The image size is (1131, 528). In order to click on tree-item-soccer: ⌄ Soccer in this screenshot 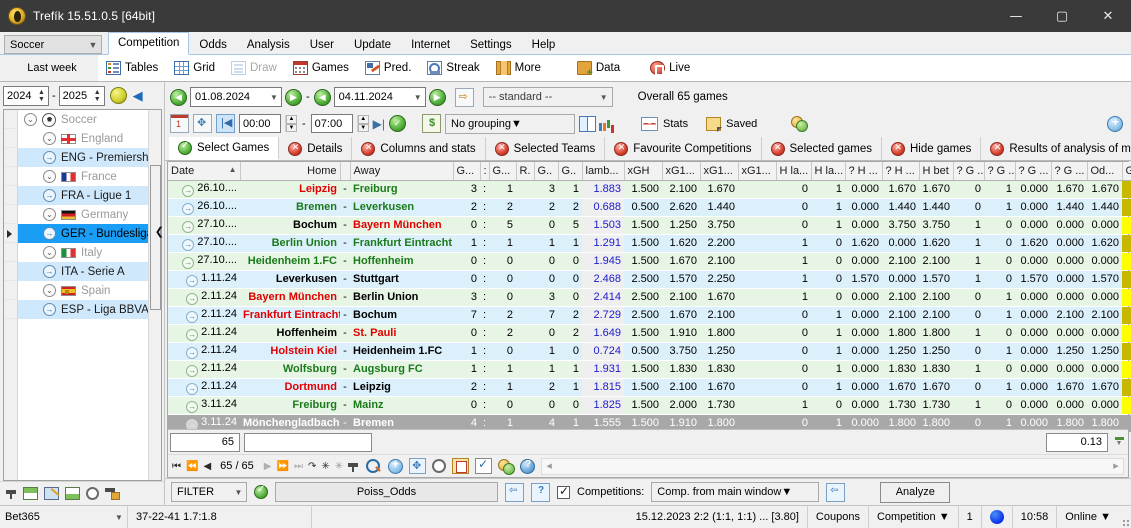, I will do `click(83, 119)`.